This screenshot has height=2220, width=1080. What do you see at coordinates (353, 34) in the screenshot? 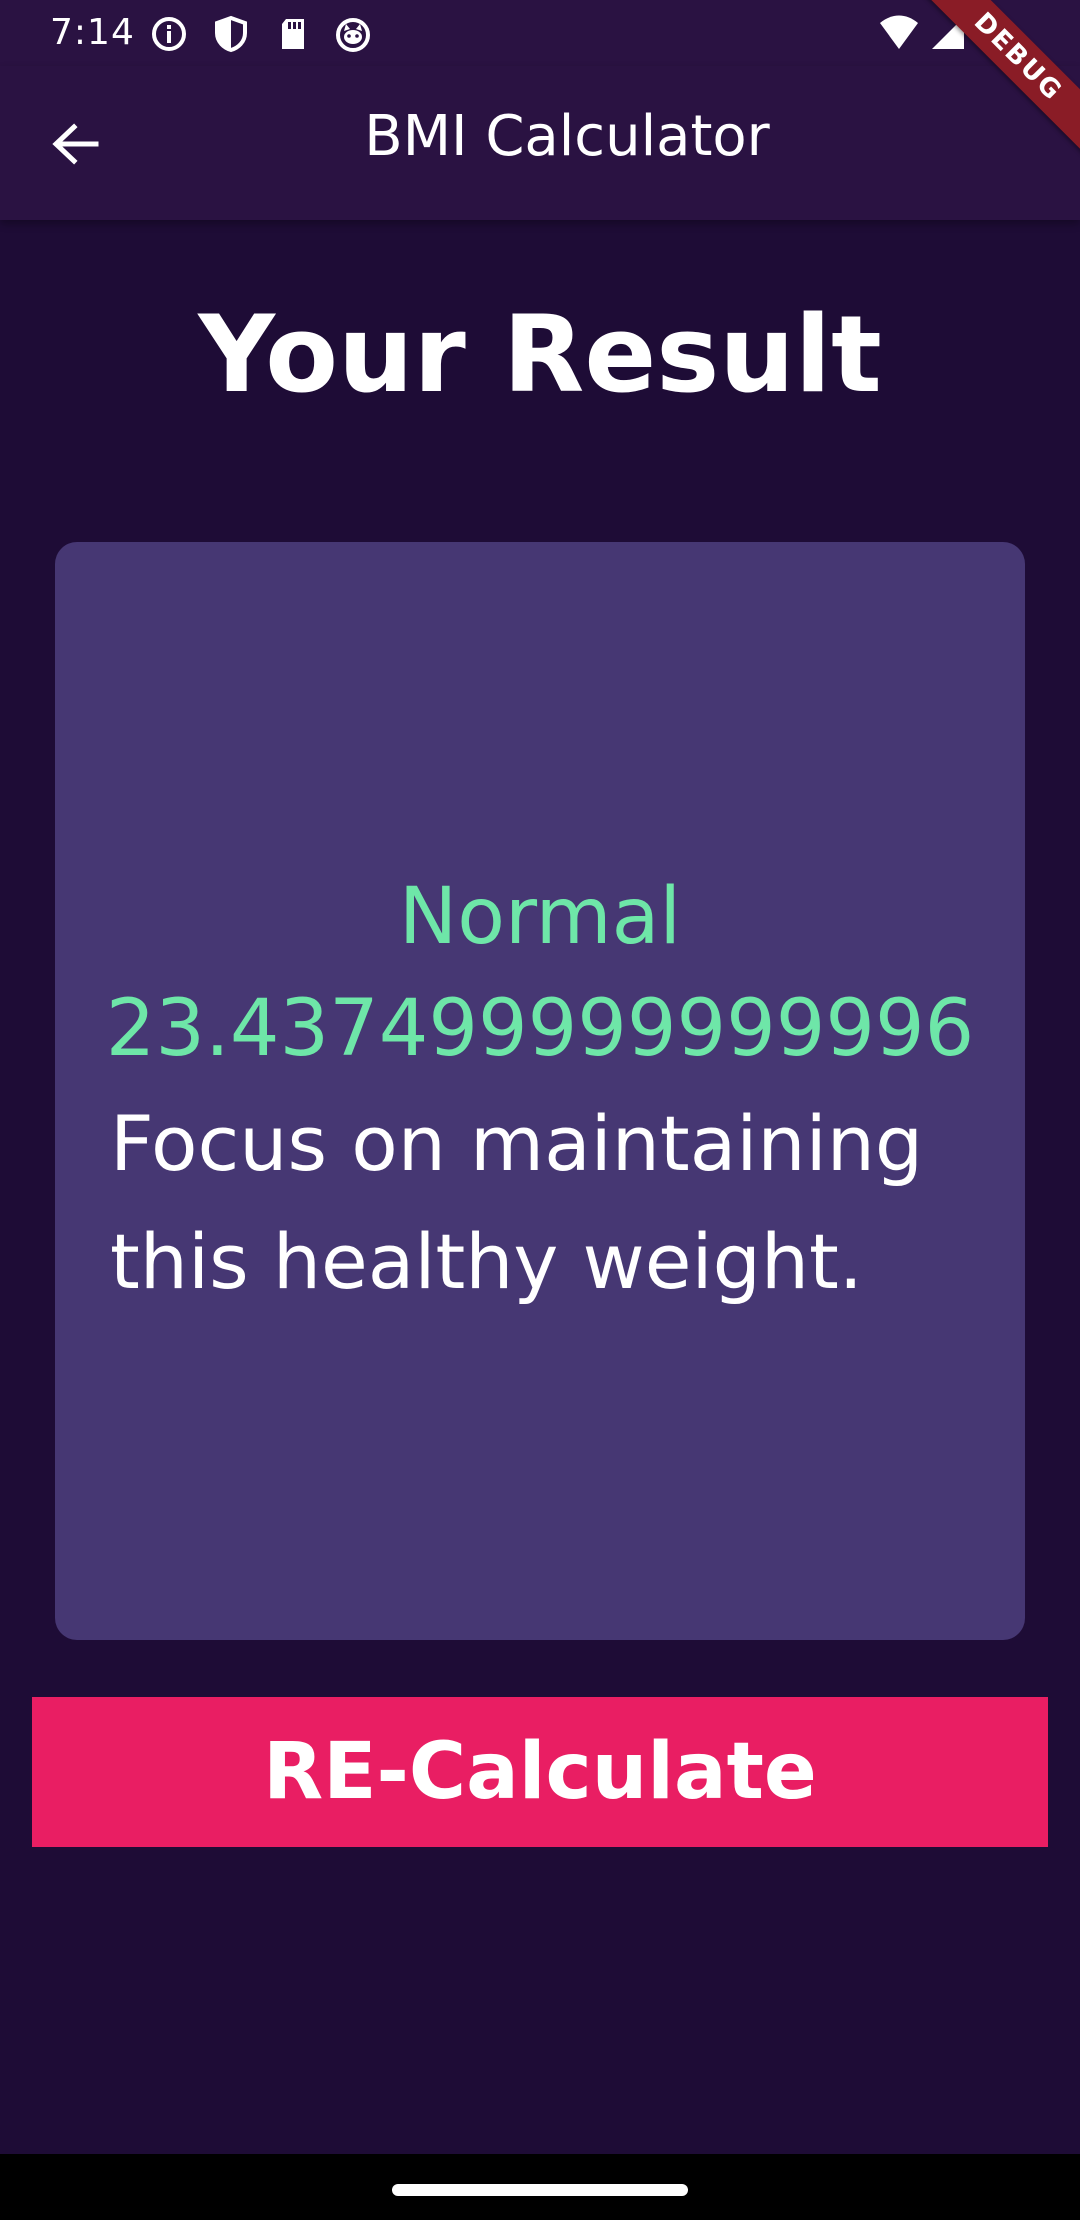
I see `cat-icon` at bounding box center [353, 34].